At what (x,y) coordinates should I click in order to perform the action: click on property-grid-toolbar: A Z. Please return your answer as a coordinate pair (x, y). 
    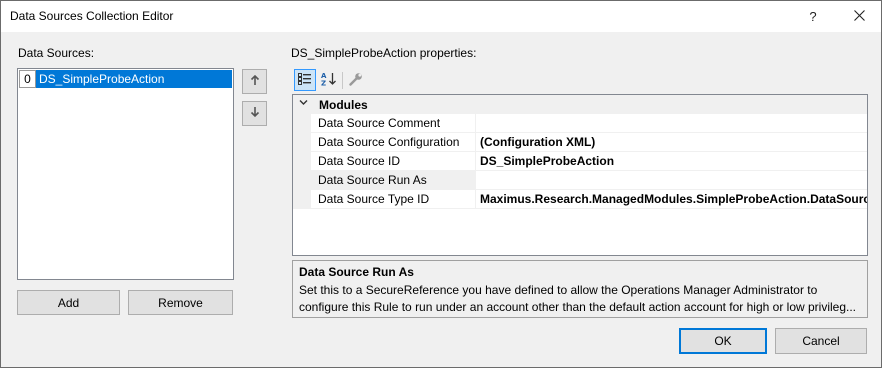
    Looking at the image, I should click on (332, 81).